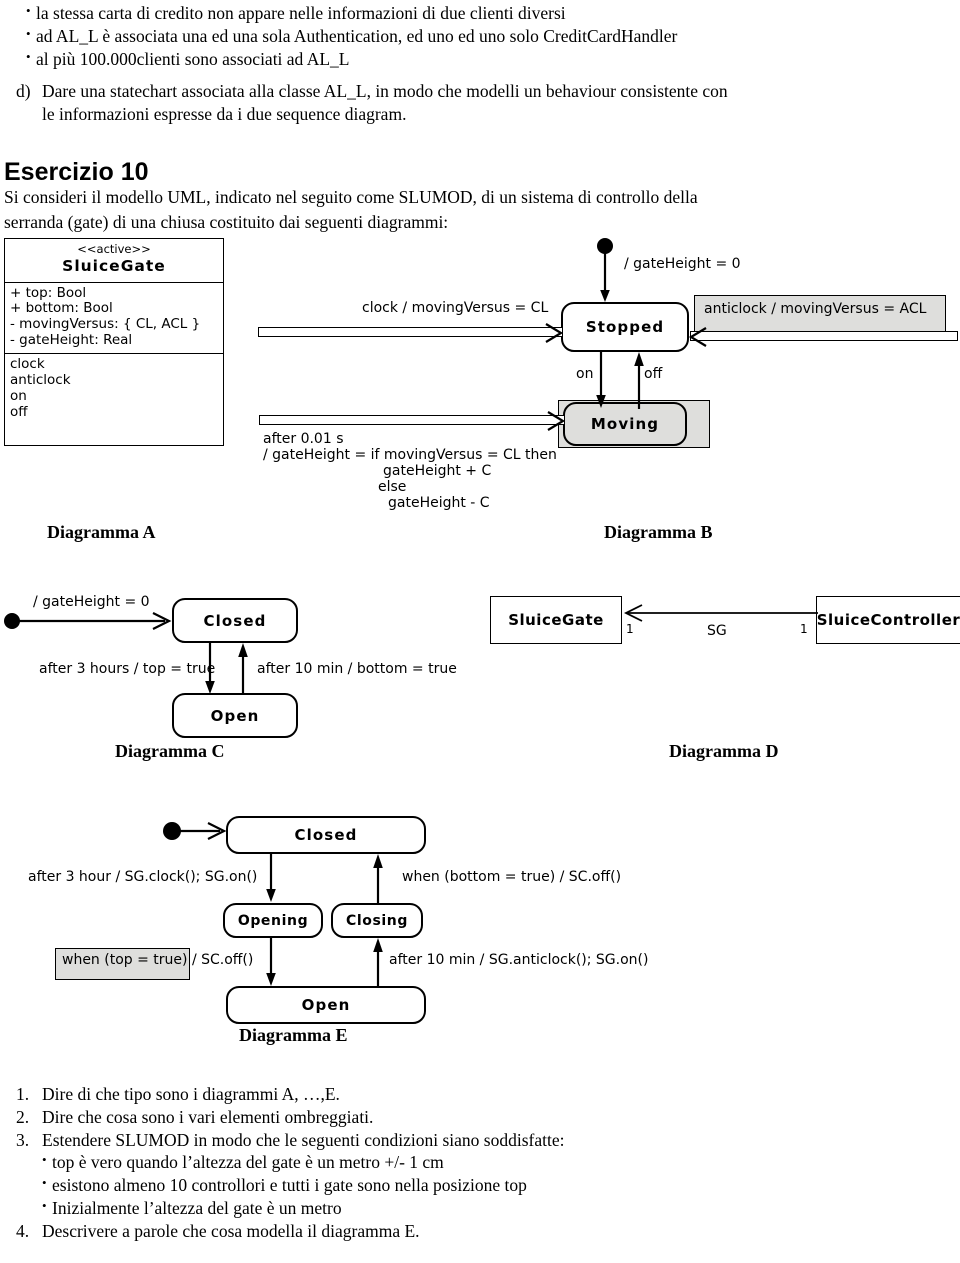  I want to click on operation-row: off, so click(19, 412).